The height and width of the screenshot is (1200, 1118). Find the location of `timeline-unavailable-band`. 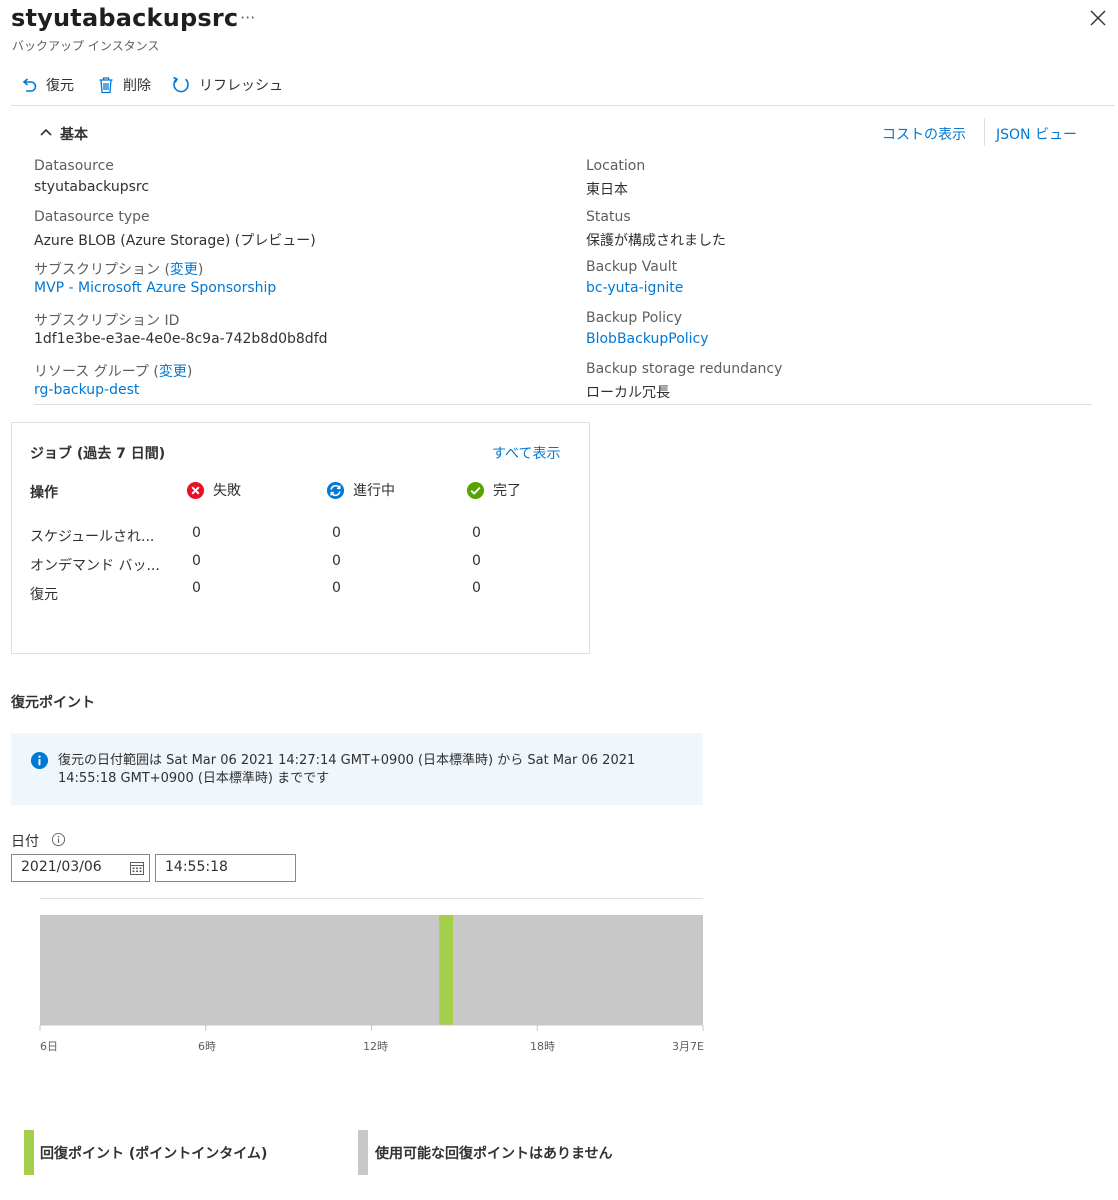

timeline-unavailable-band is located at coordinates (371, 970).